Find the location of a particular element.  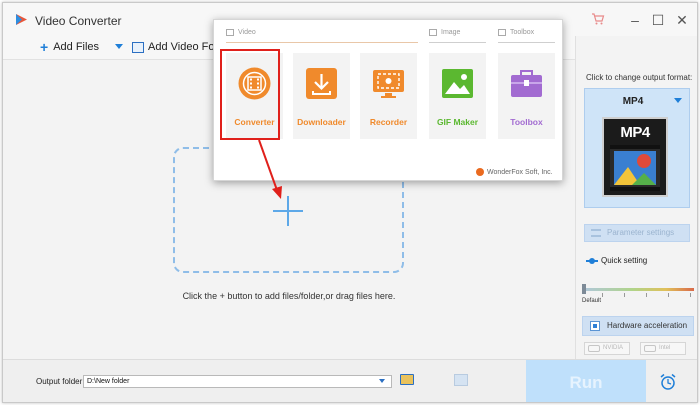

mp4-format-icon: MP4 is located at coordinates (635, 157).